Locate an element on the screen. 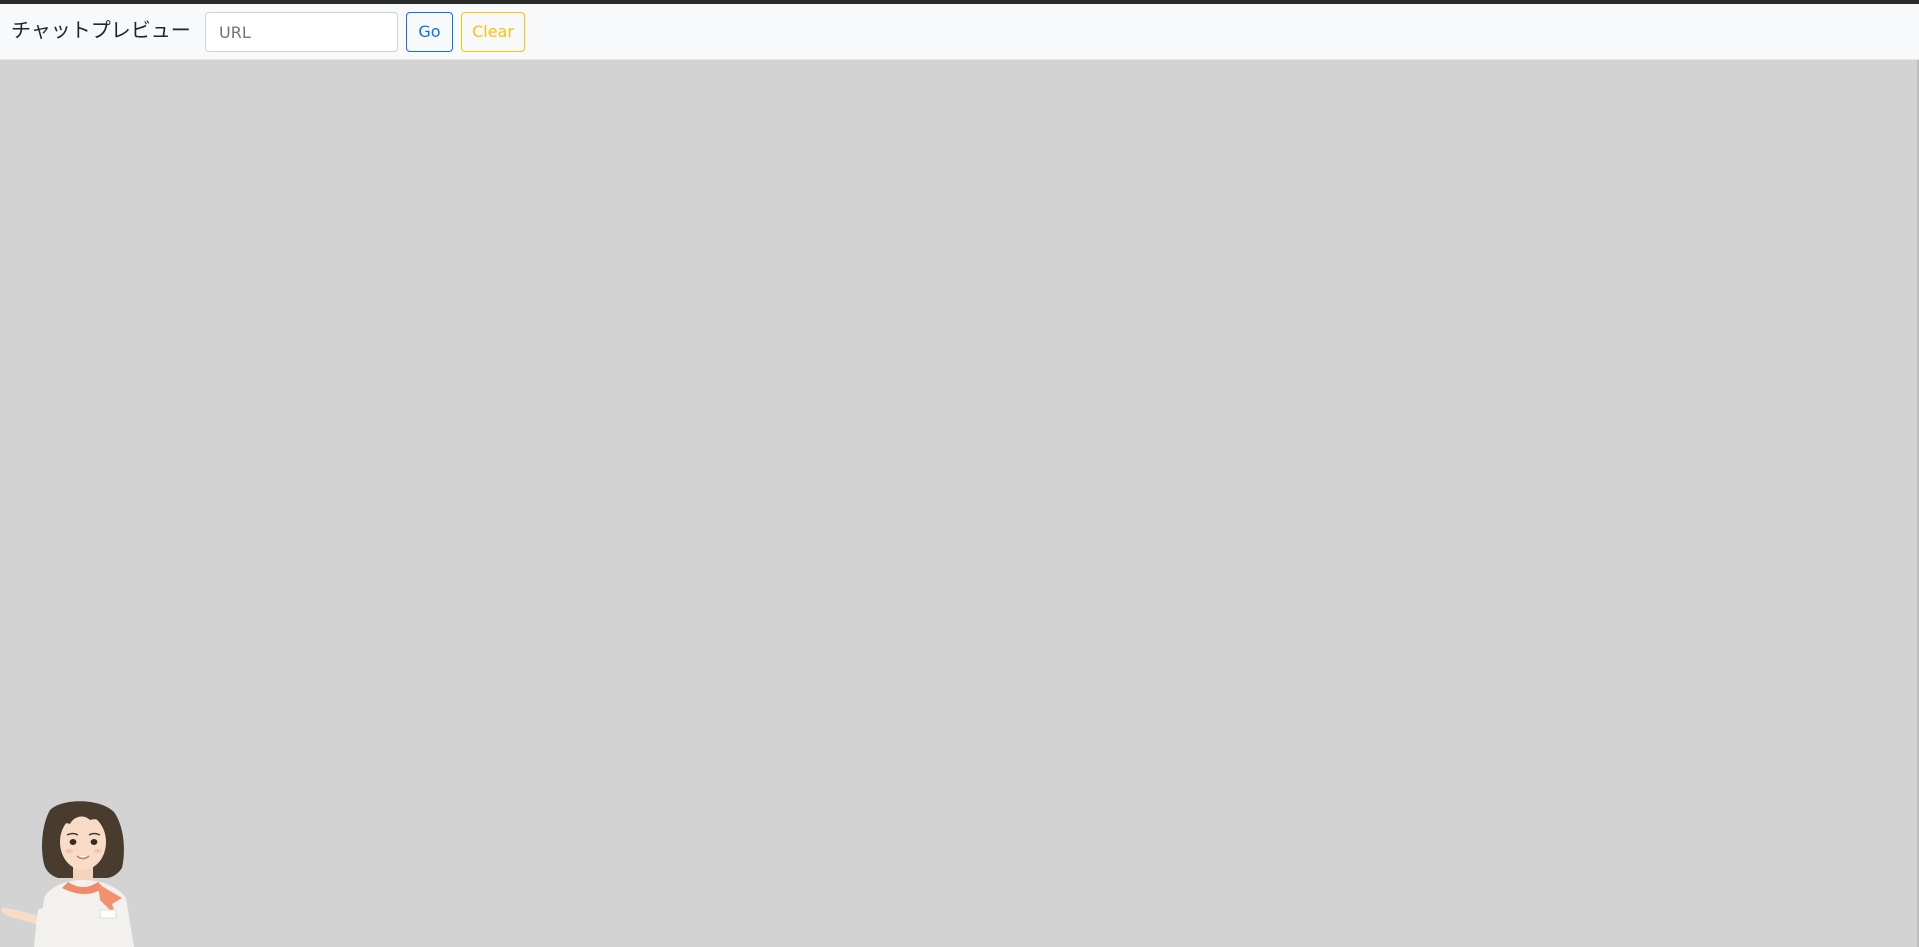 Image resolution: width=1919 pixels, height=947 pixels. page-title: チャットプレビュー is located at coordinates (101, 30).